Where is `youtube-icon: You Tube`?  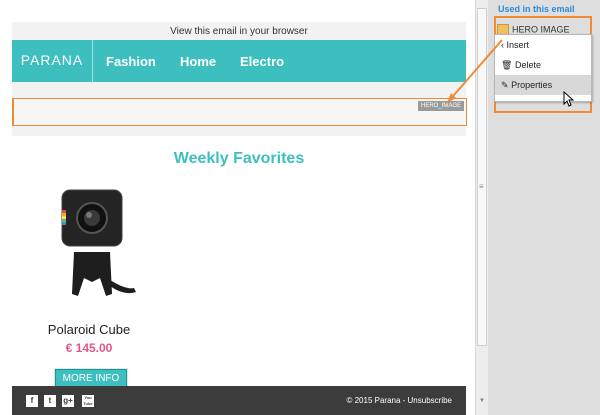 youtube-icon: You Tube is located at coordinates (88, 401).